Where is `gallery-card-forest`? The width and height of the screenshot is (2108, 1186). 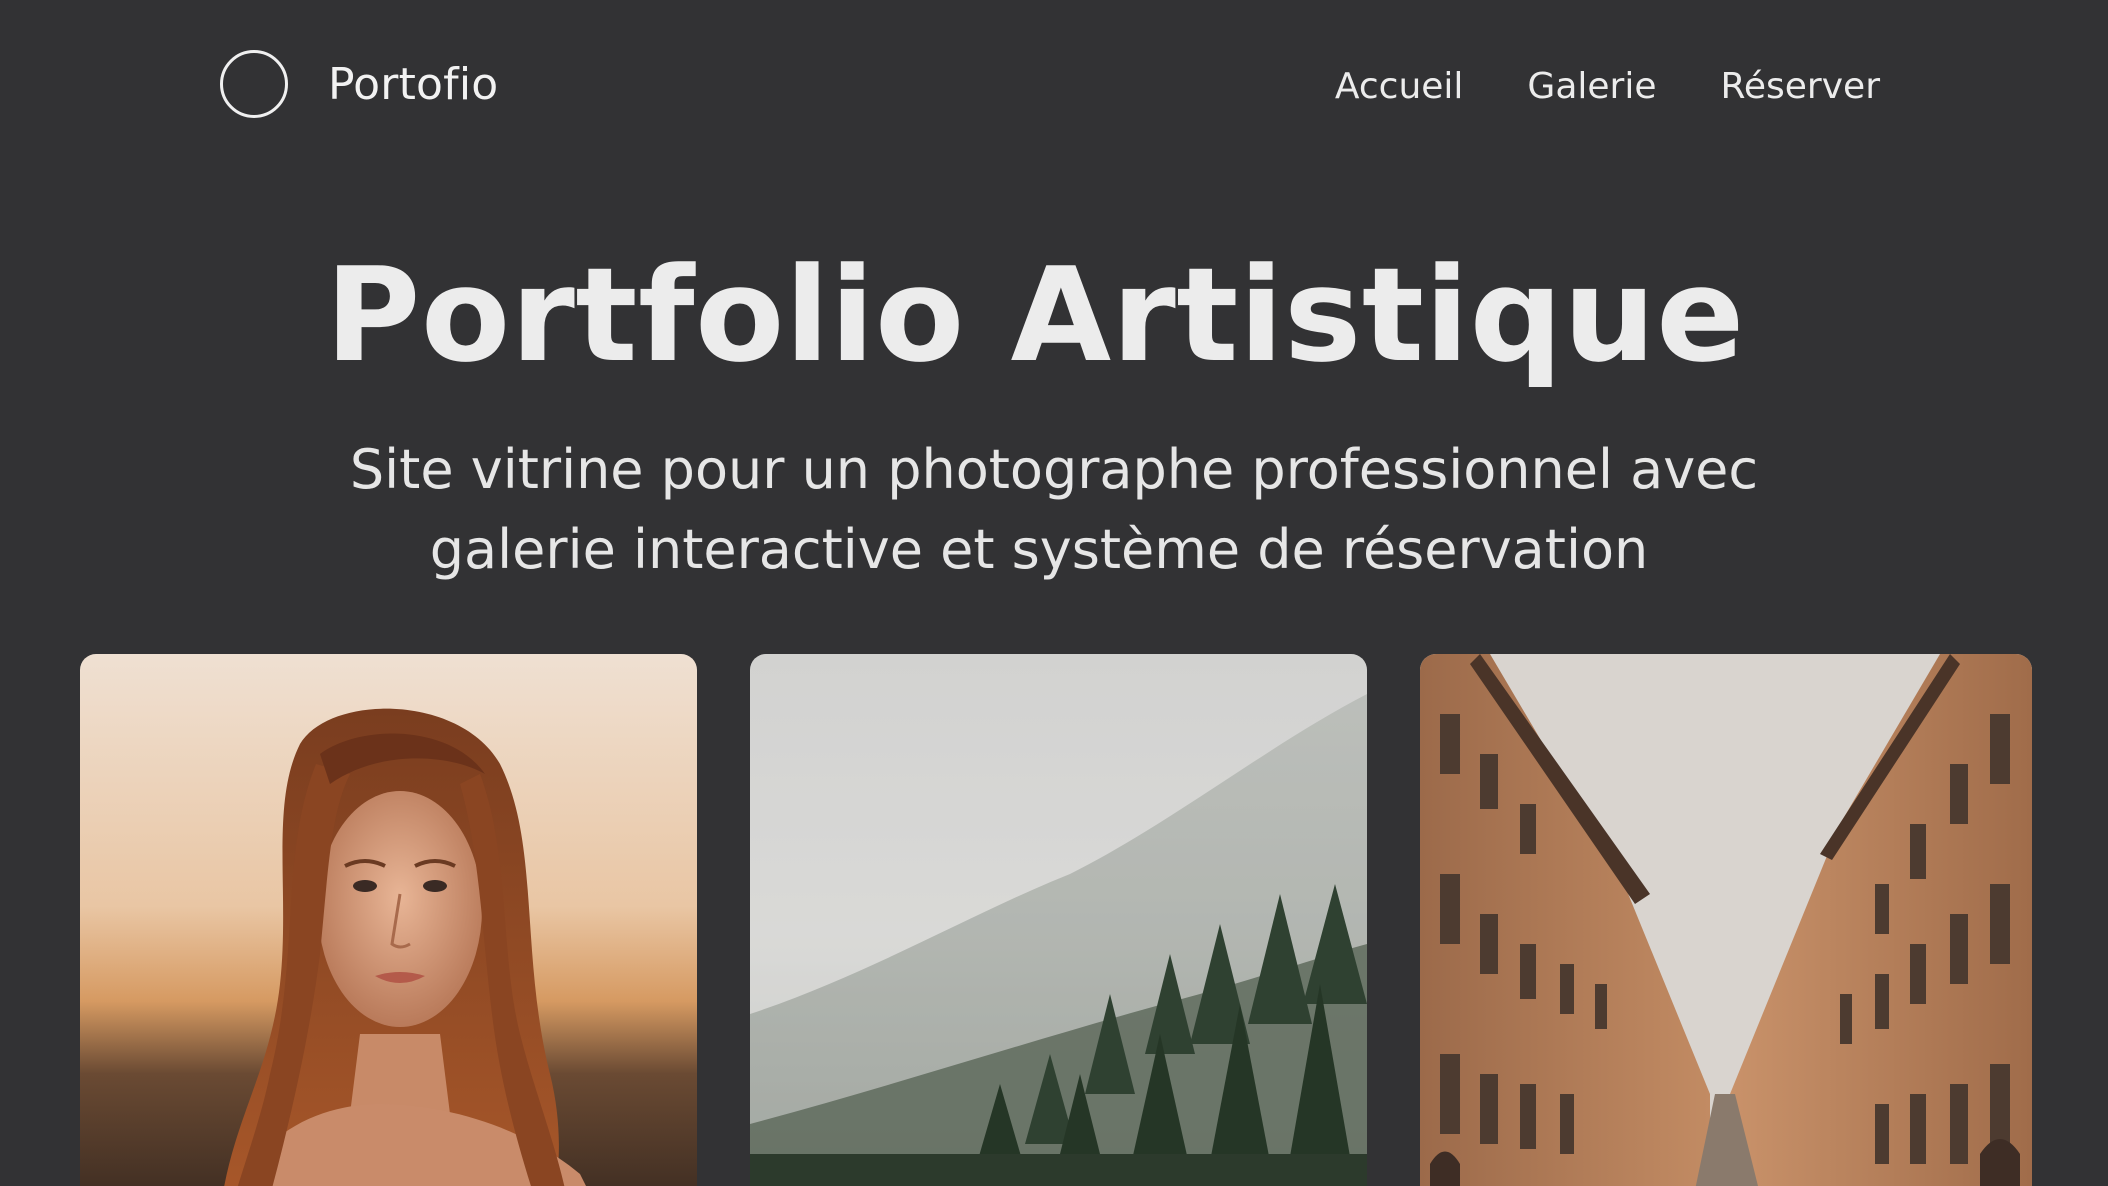 gallery-card-forest is located at coordinates (1058, 920).